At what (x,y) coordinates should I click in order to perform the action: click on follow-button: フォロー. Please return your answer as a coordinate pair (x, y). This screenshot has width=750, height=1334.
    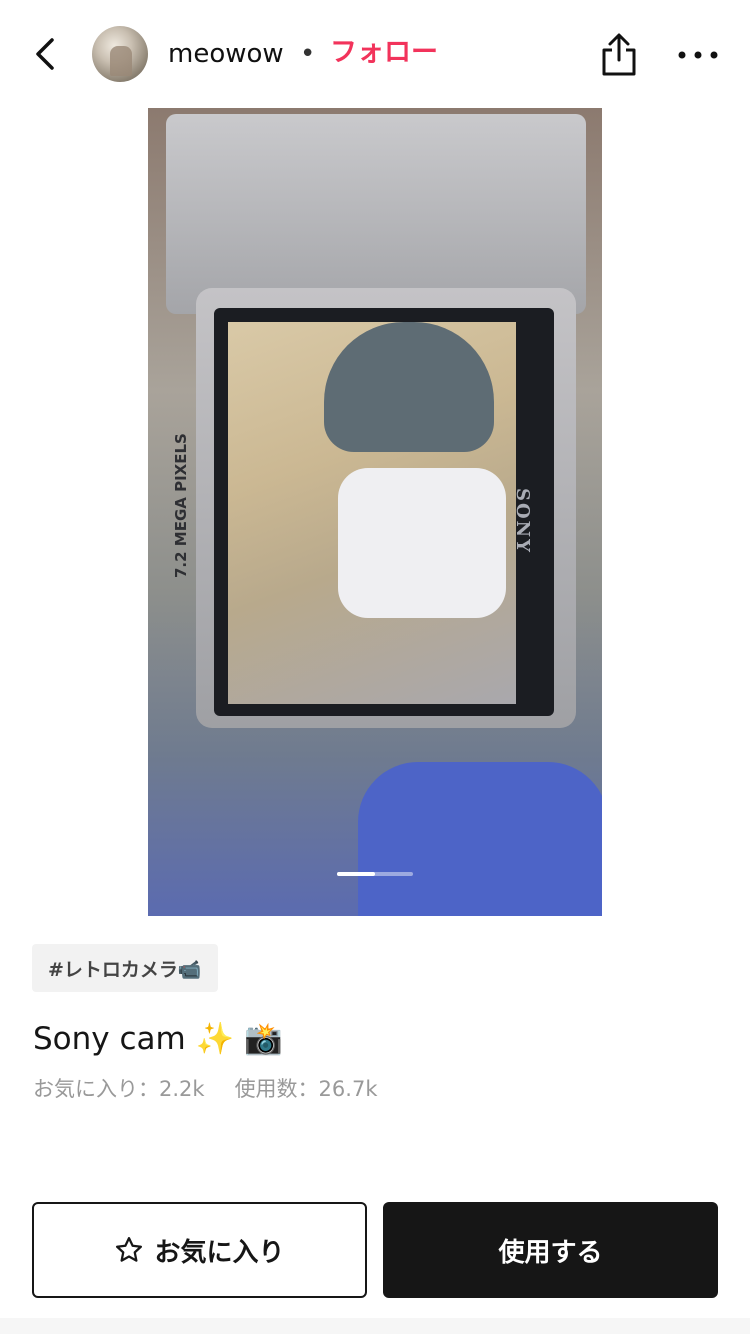
    Looking at the image, I should click on (384, 53).